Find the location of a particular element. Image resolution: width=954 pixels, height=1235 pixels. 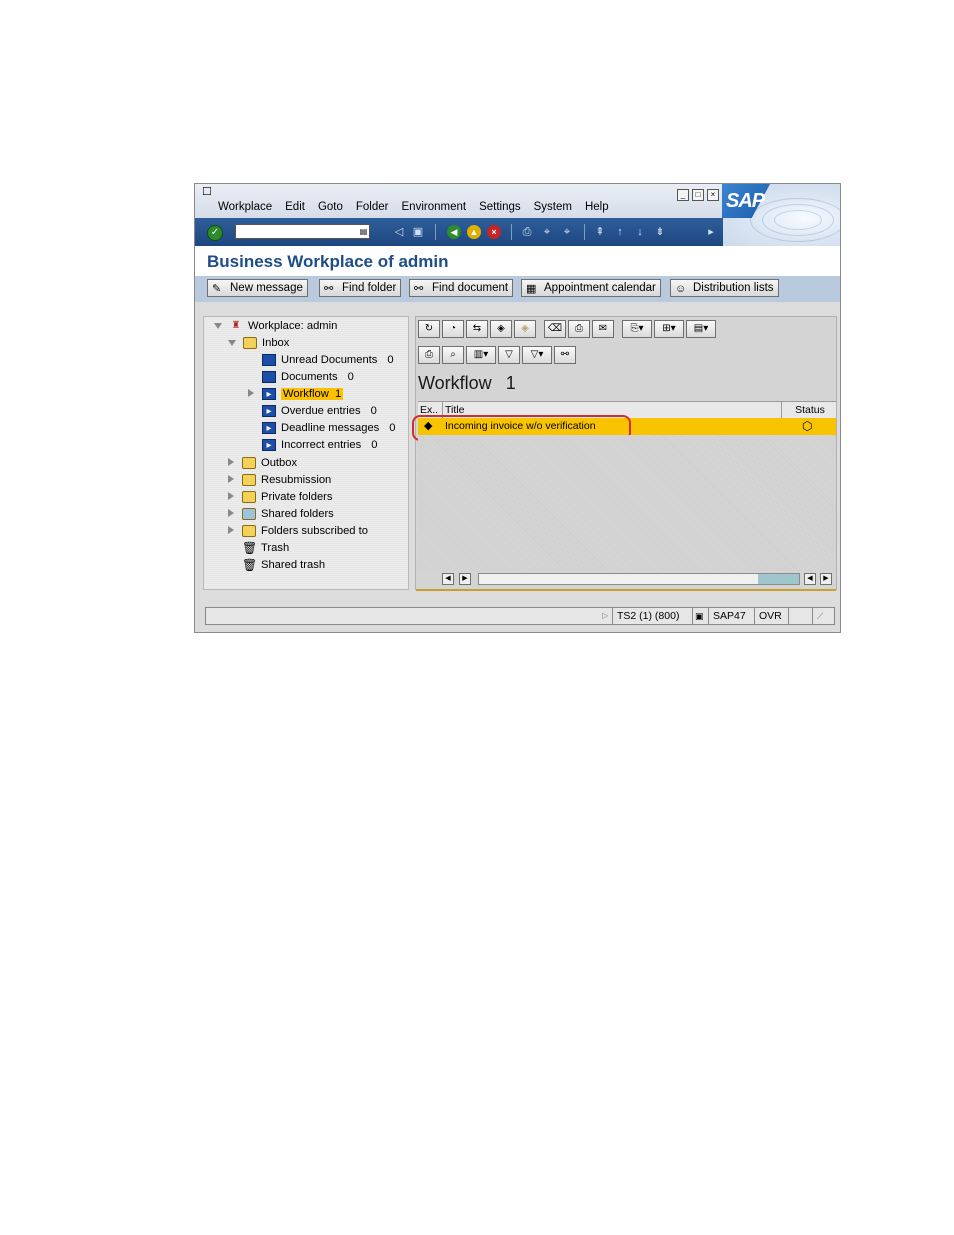

find-folder-button: ⚯ Find folder is located at coordinates (360, 288).